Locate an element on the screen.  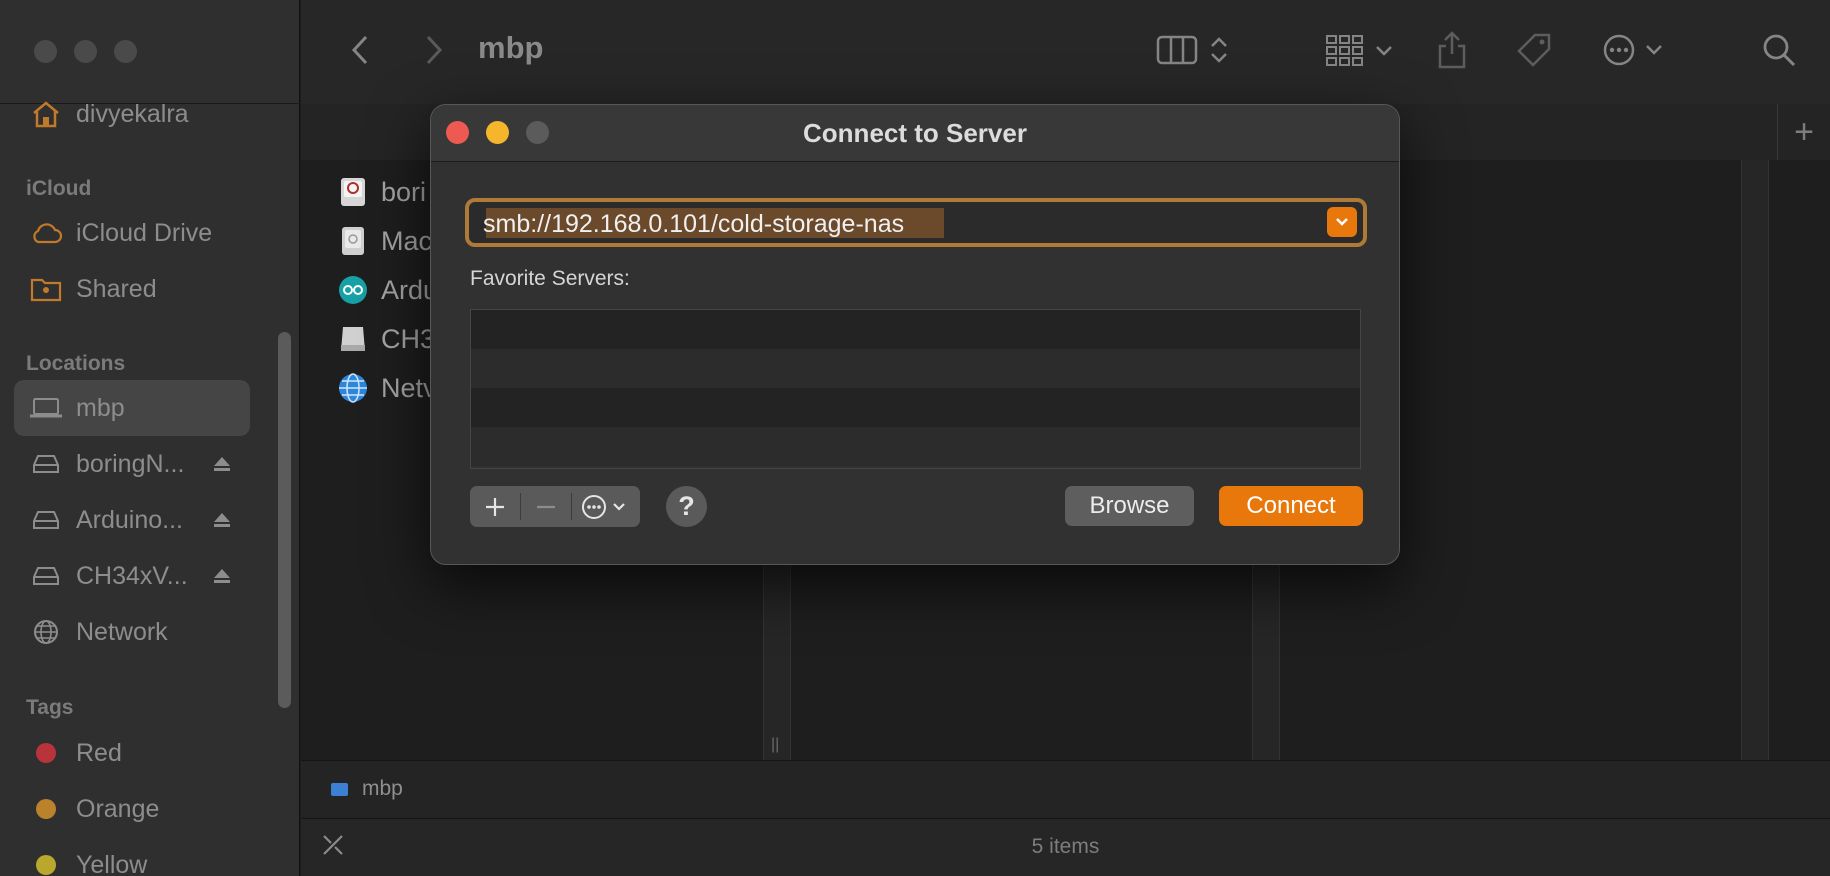
globe-icon is located at coordinates (46, 632).